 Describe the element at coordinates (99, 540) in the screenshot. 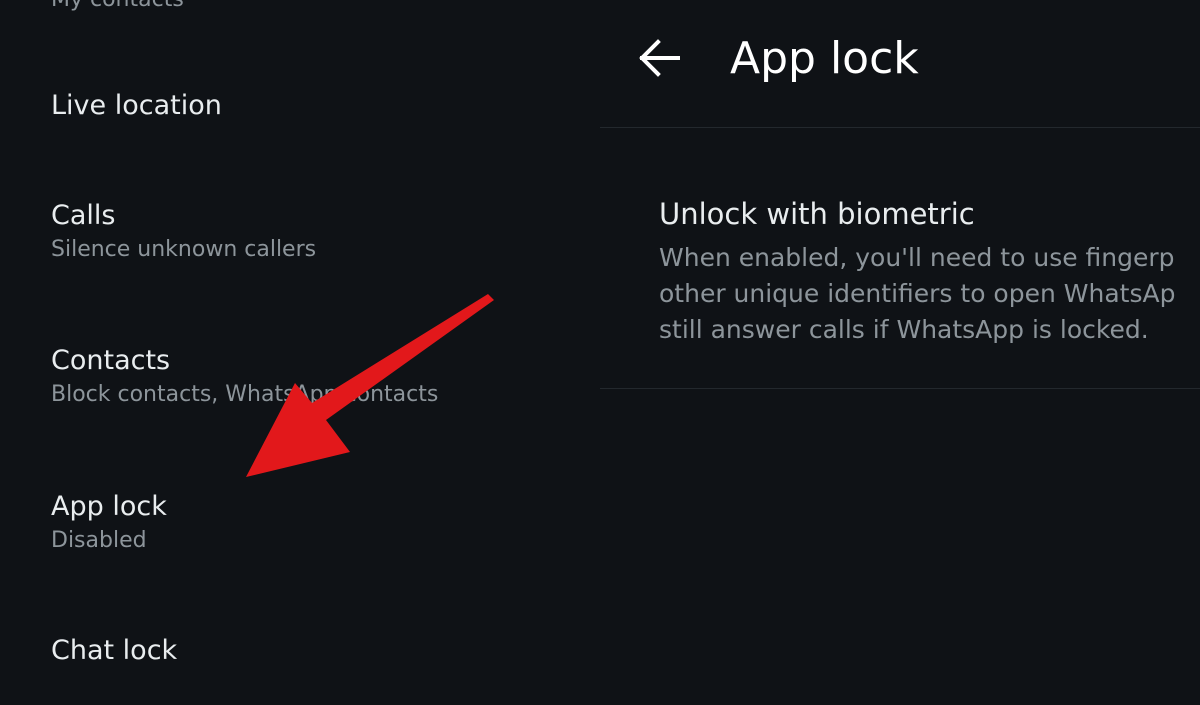

I see `setting-subtitle: Disabled` at that location.